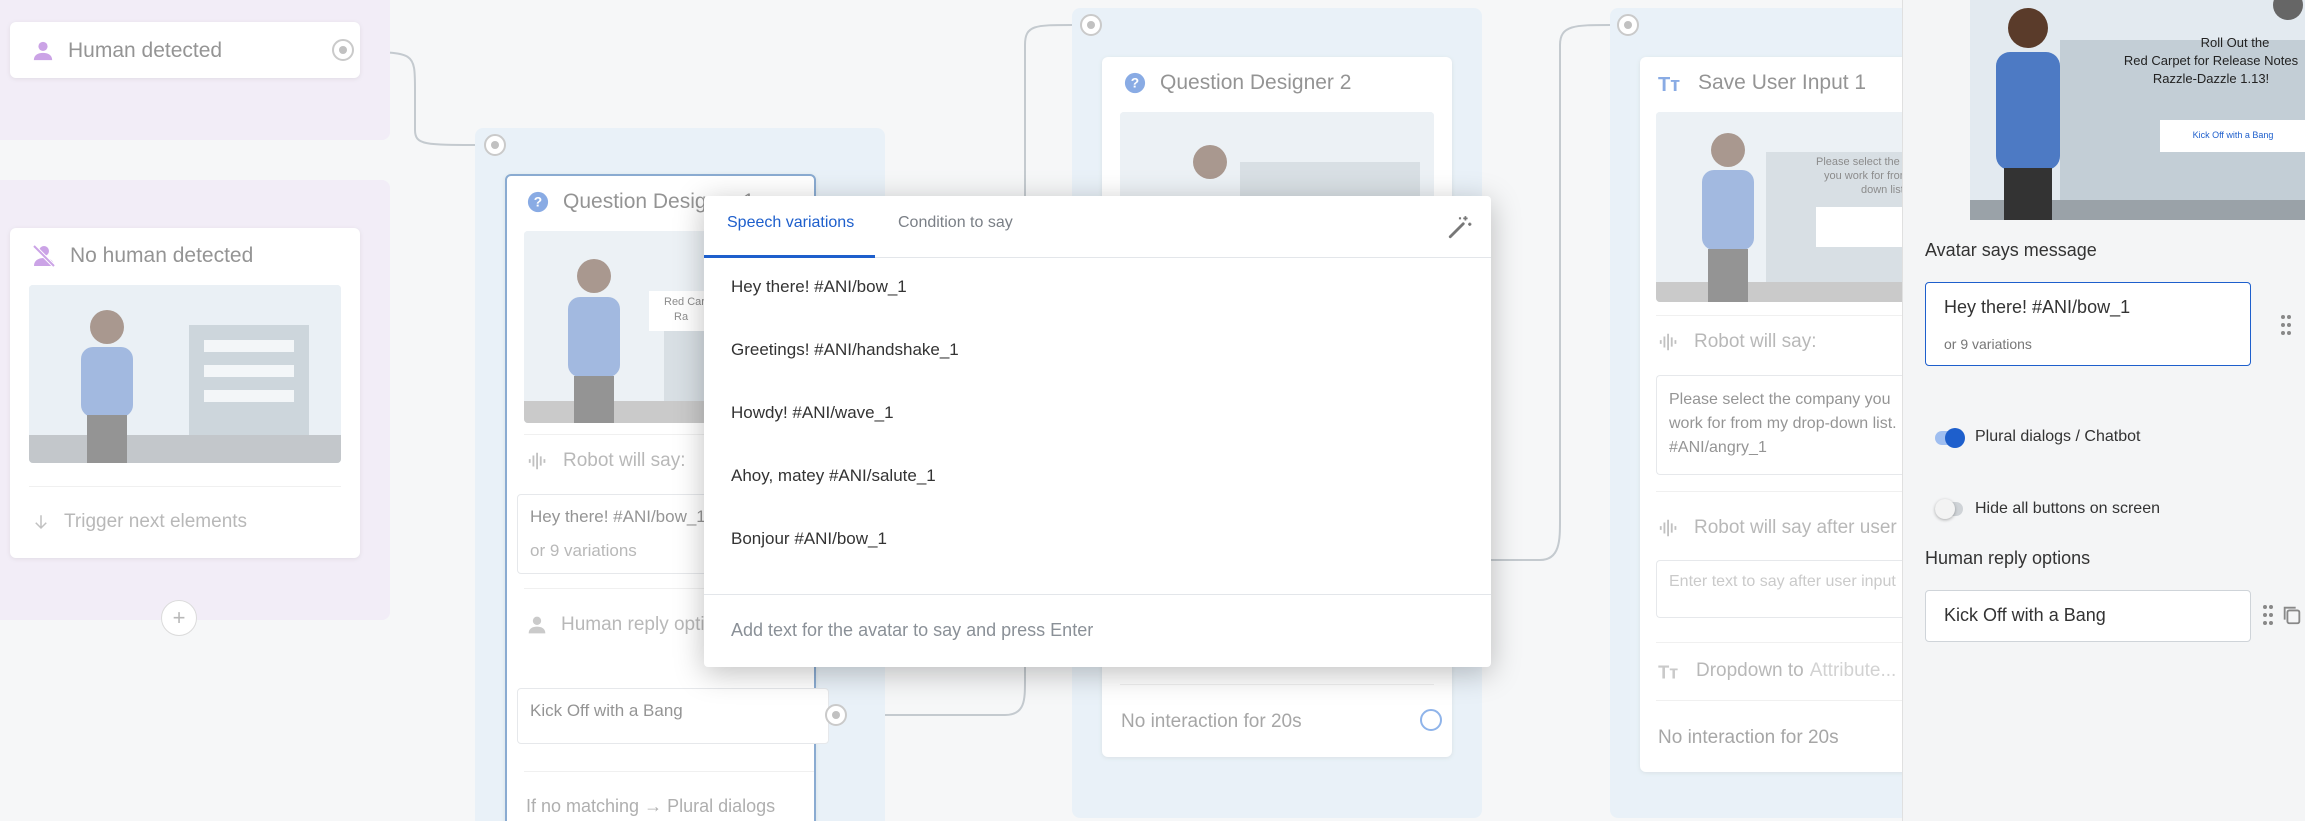  Describe the element at coordinates (1782, 581) in the screenshot. I see `after-input-placeholder: Enter text to say after user input` at that location.